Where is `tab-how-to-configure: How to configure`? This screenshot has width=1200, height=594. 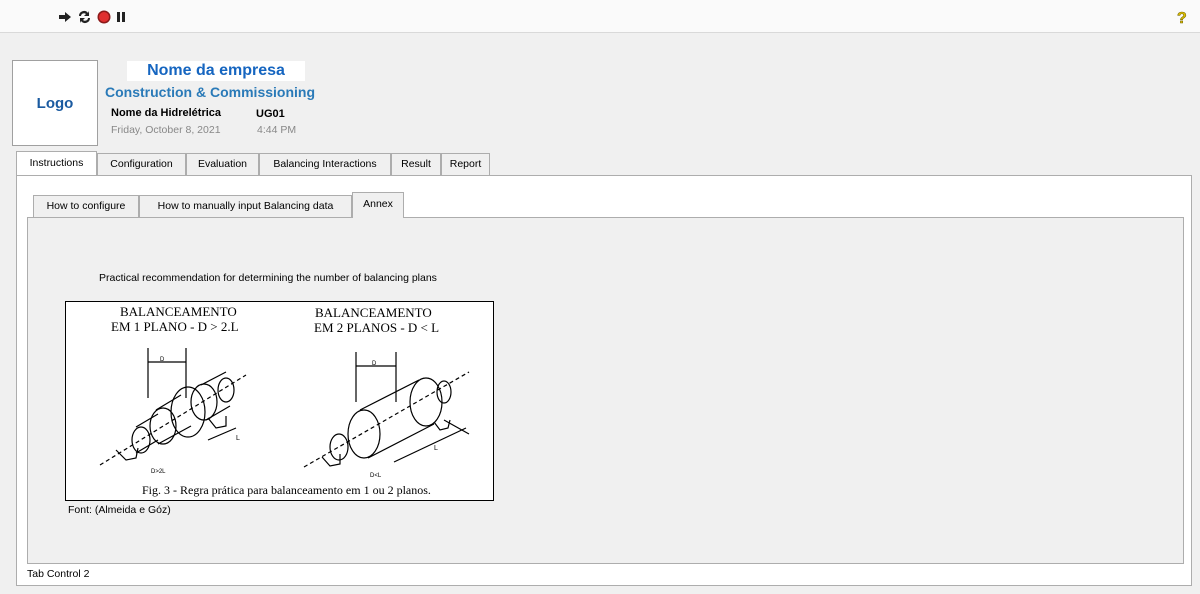 tab-how-to-configure: How to configure is located at coordinates (86, 206).